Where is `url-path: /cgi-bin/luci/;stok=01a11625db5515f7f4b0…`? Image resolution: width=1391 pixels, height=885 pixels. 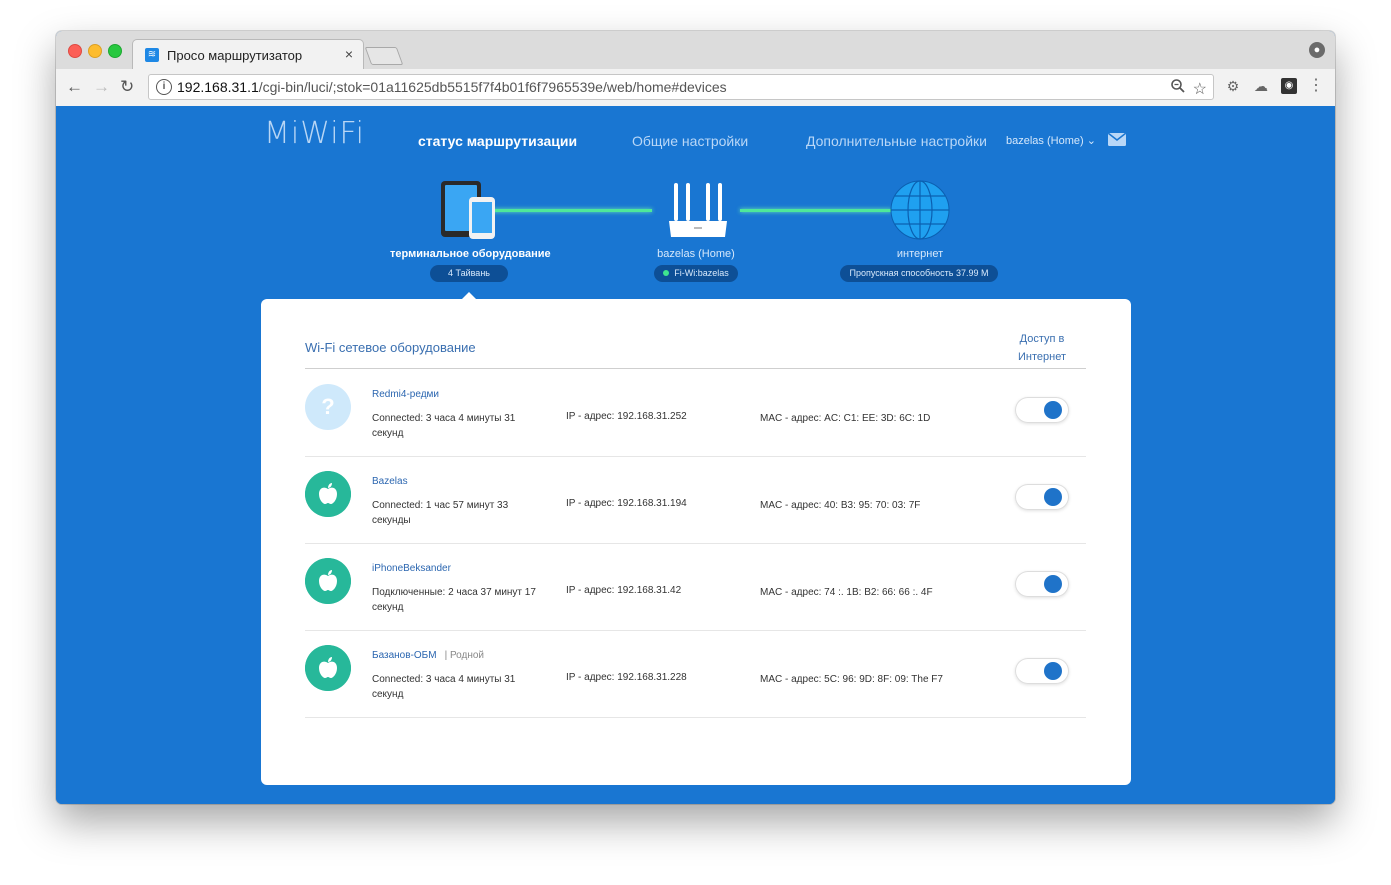
url-path: /cgi-bin/luci/;stok=01a11625db5515f7f4b0… is located at coordinates (492, 87).